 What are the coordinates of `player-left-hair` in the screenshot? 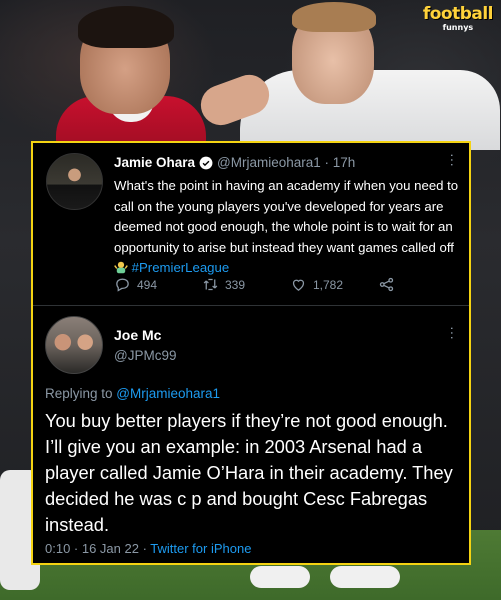 It's located at (126, 27).